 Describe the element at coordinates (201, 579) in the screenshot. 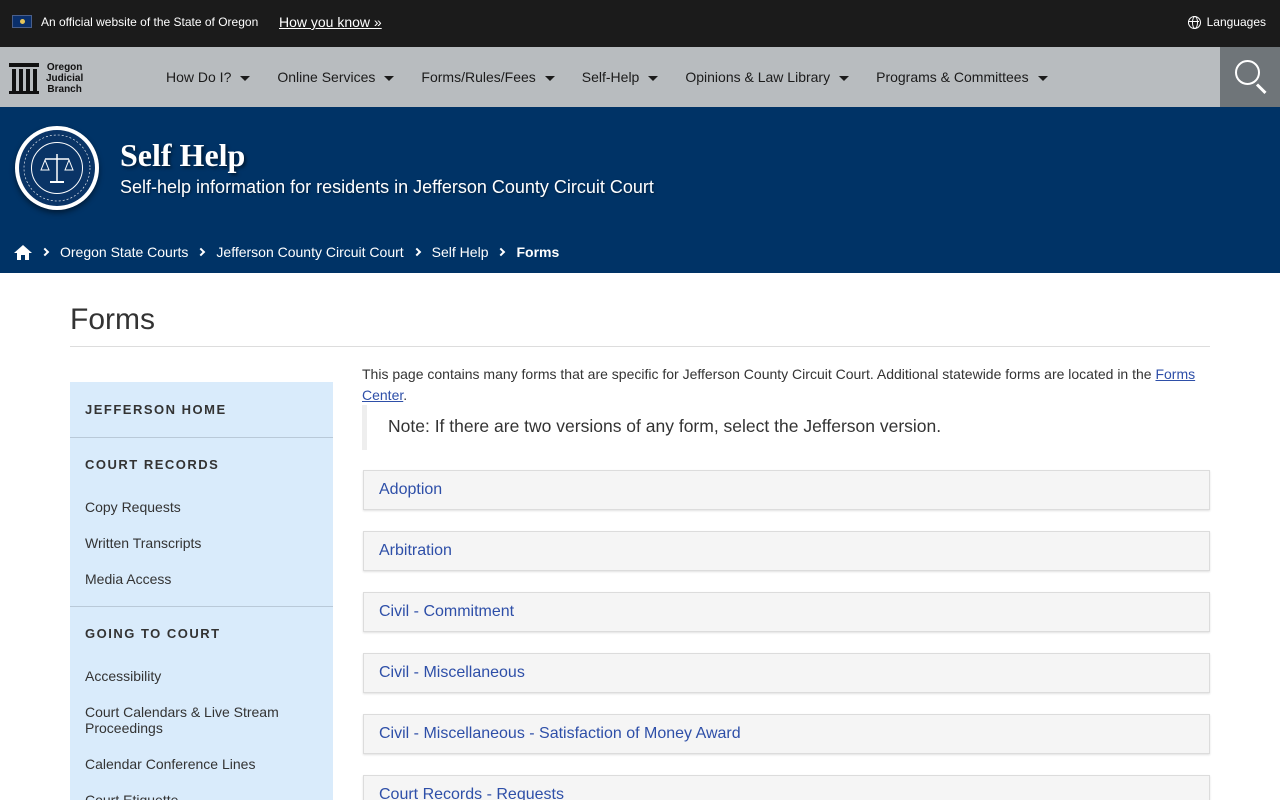

I see `sidebar-item-media-access: Media Access` at that location.